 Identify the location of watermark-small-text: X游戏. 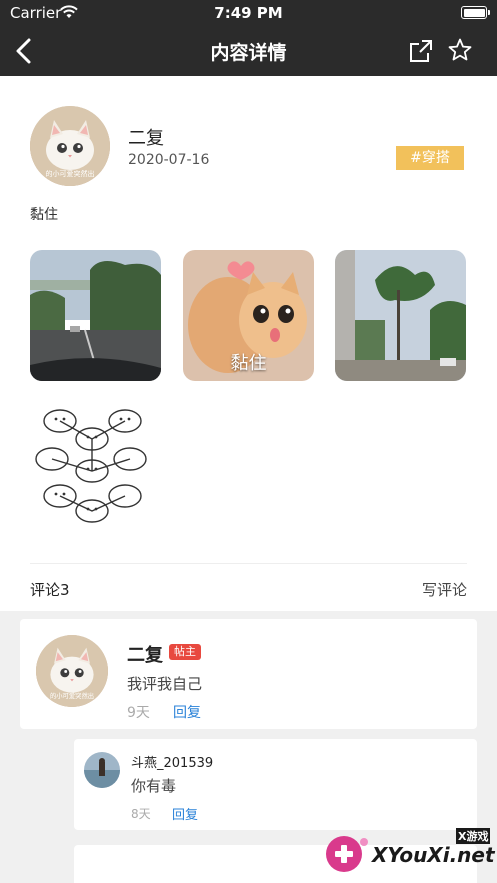
(473, 836).